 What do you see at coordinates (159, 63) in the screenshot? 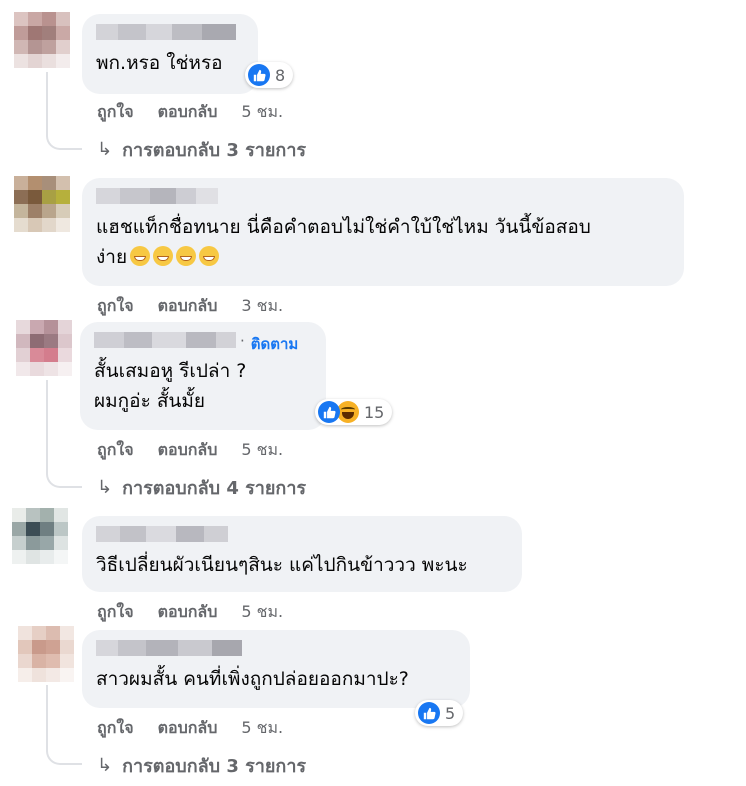
I see `comment-text: พก.หรอ ใช่หรอ` at bounding box center [159, 63].